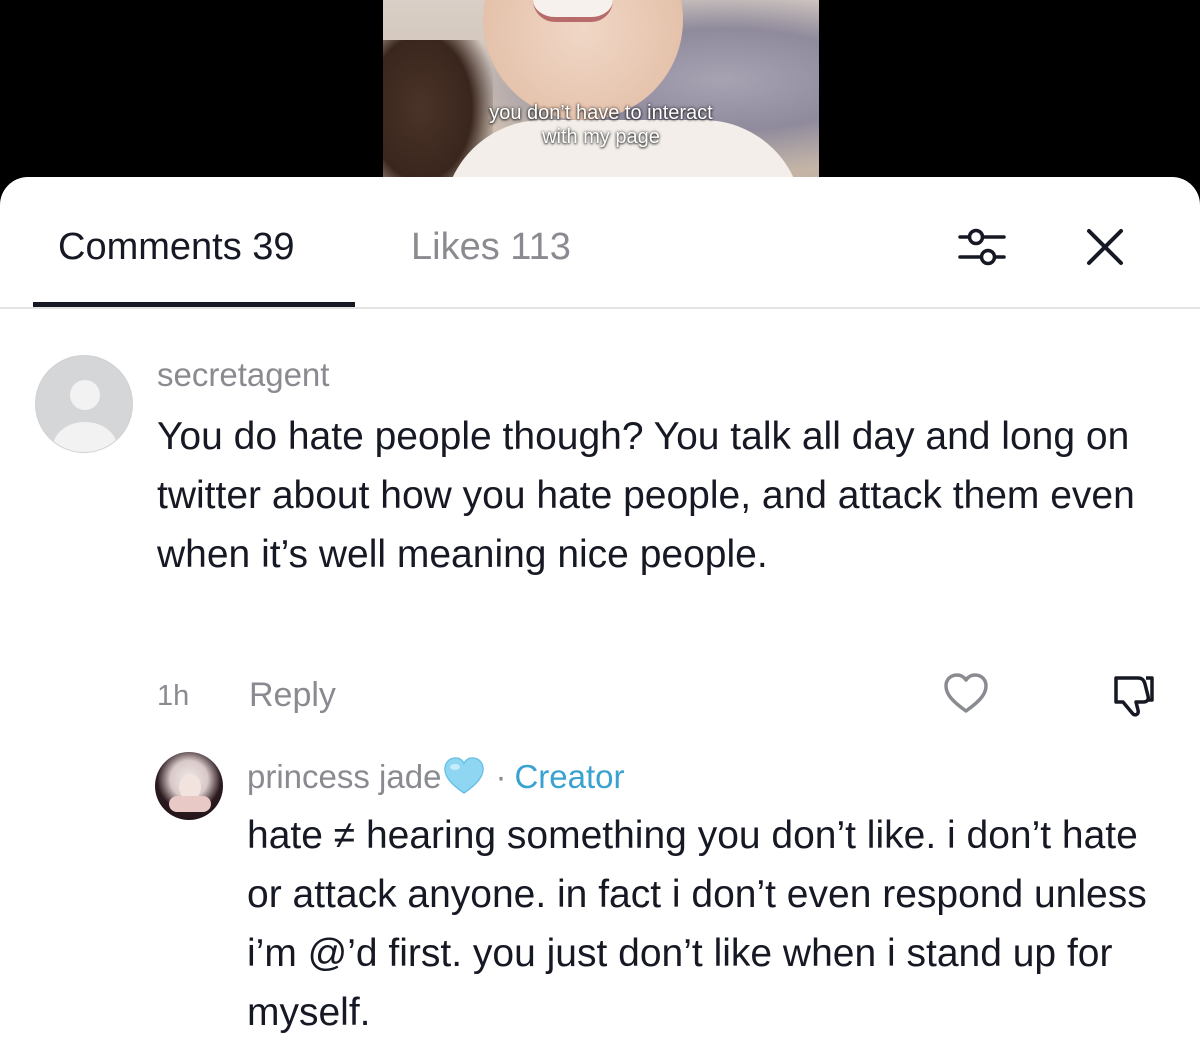 The width and height of the screenshot is (1200, 1061). Describe the element at coordinates (85, 395) in the screenshot. I see `avatar-head` at that location.